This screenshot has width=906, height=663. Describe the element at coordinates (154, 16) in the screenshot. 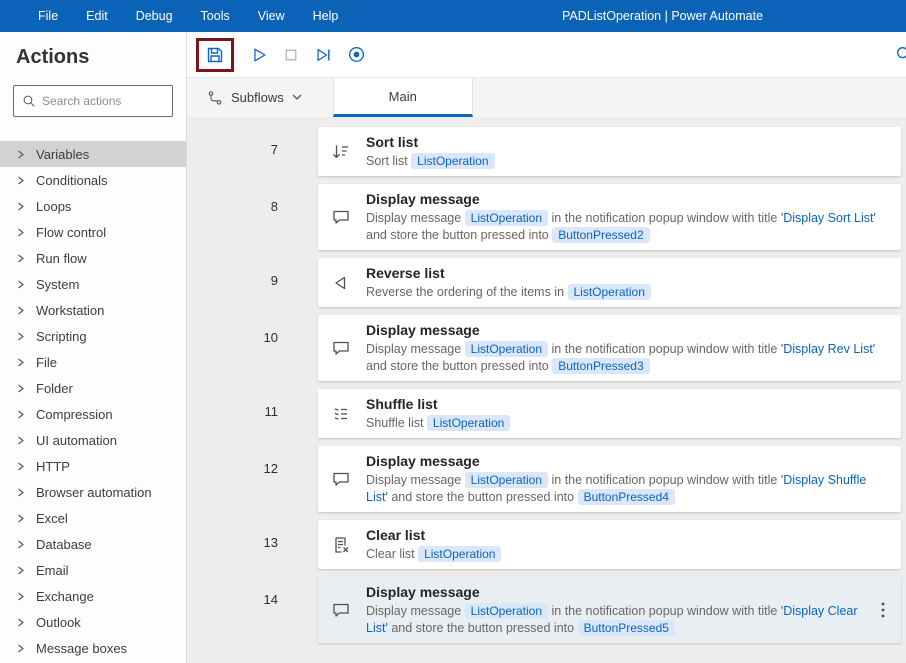

I see `menu-debug: Debug` at that location.